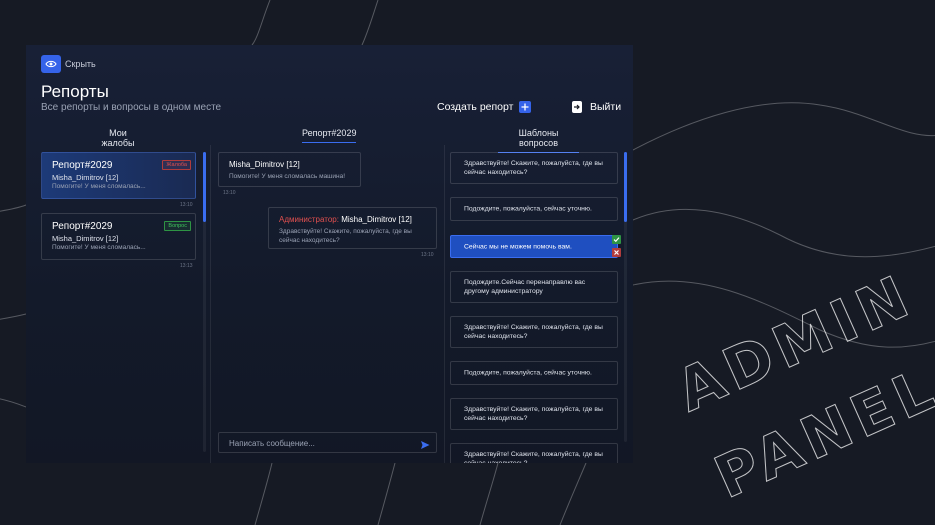 This screenshot has width=935, height=525. What do you see at coordinates (131, 107) in the screenshot?
I see `page-subtitle: Все репорты и вопросы в одном месте` at bounding box center [131, 107].